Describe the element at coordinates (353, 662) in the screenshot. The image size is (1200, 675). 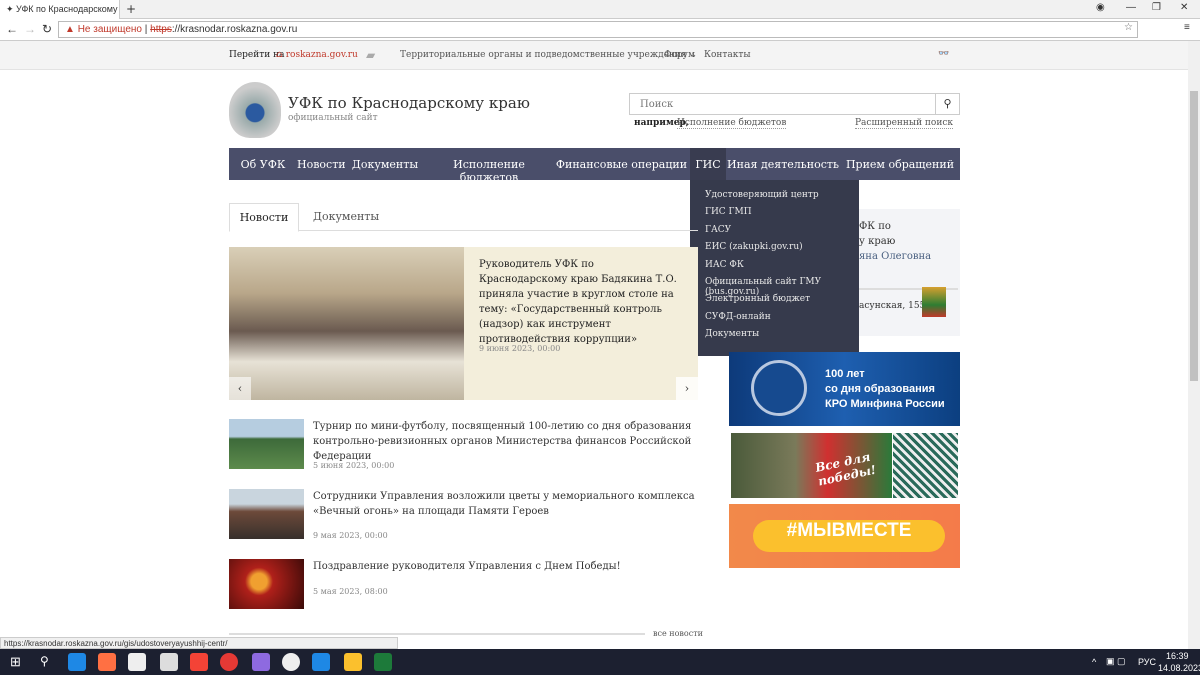
I see `file-explorer-icon` at that location.